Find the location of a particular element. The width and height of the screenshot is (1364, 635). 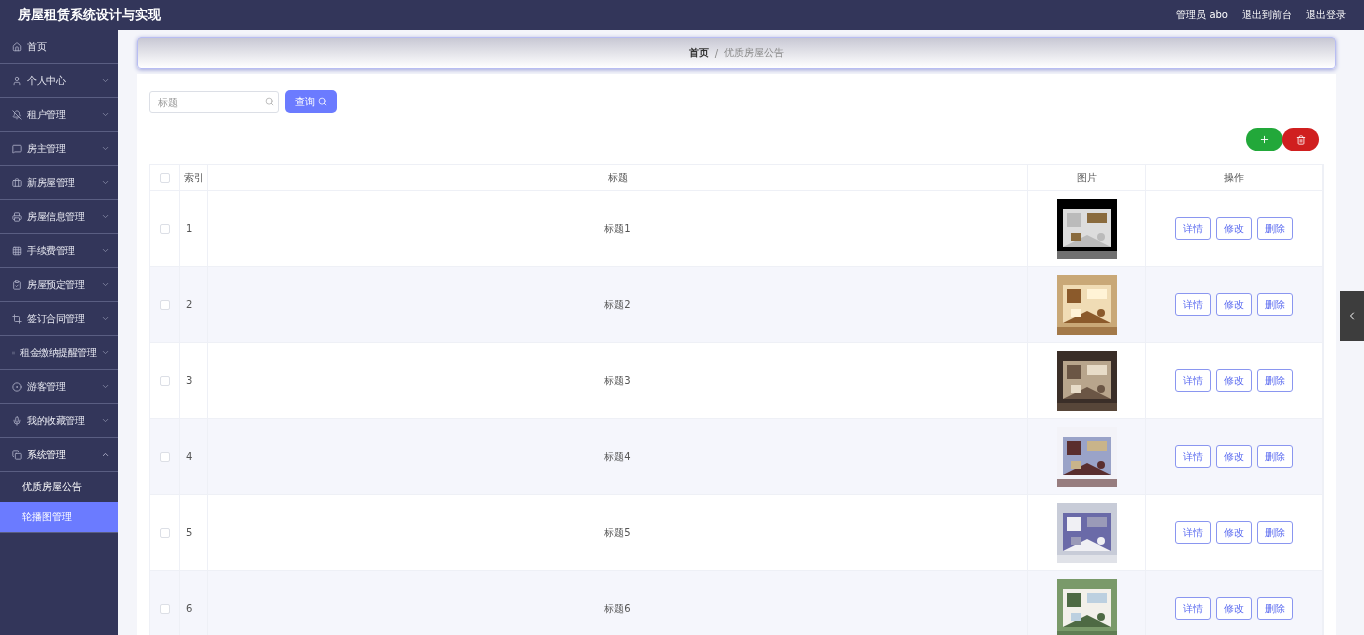

search-field: 标题 is located at coordinates (214, 102).